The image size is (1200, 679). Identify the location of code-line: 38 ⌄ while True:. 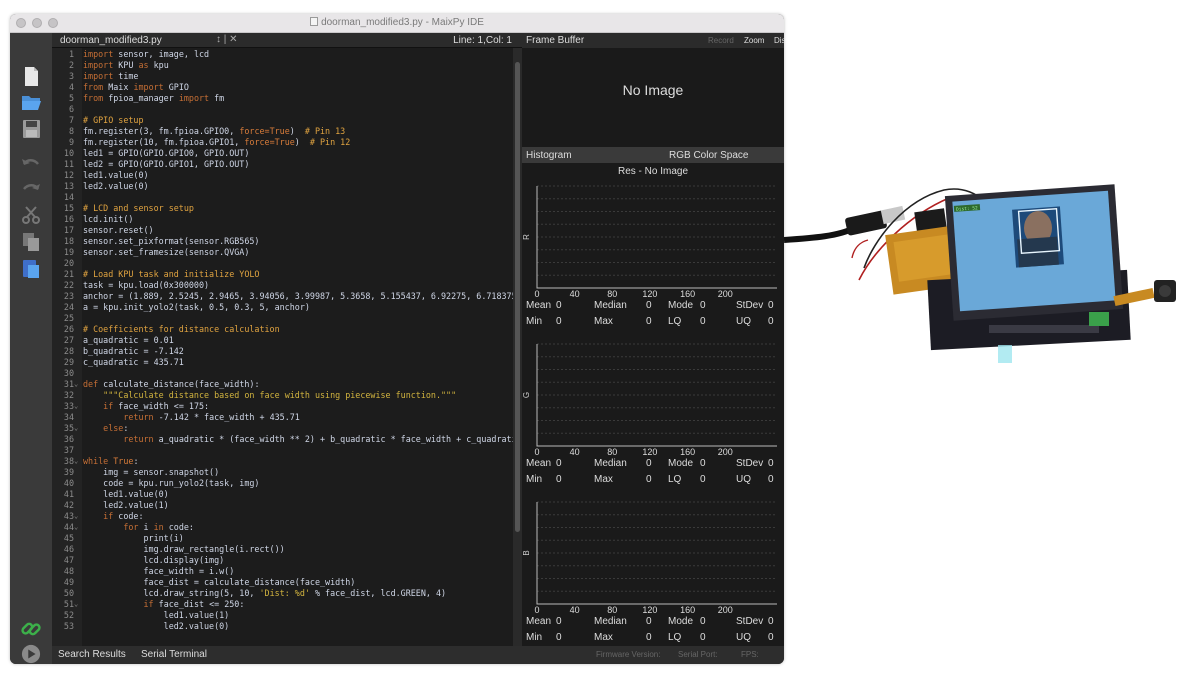
(282, 461).